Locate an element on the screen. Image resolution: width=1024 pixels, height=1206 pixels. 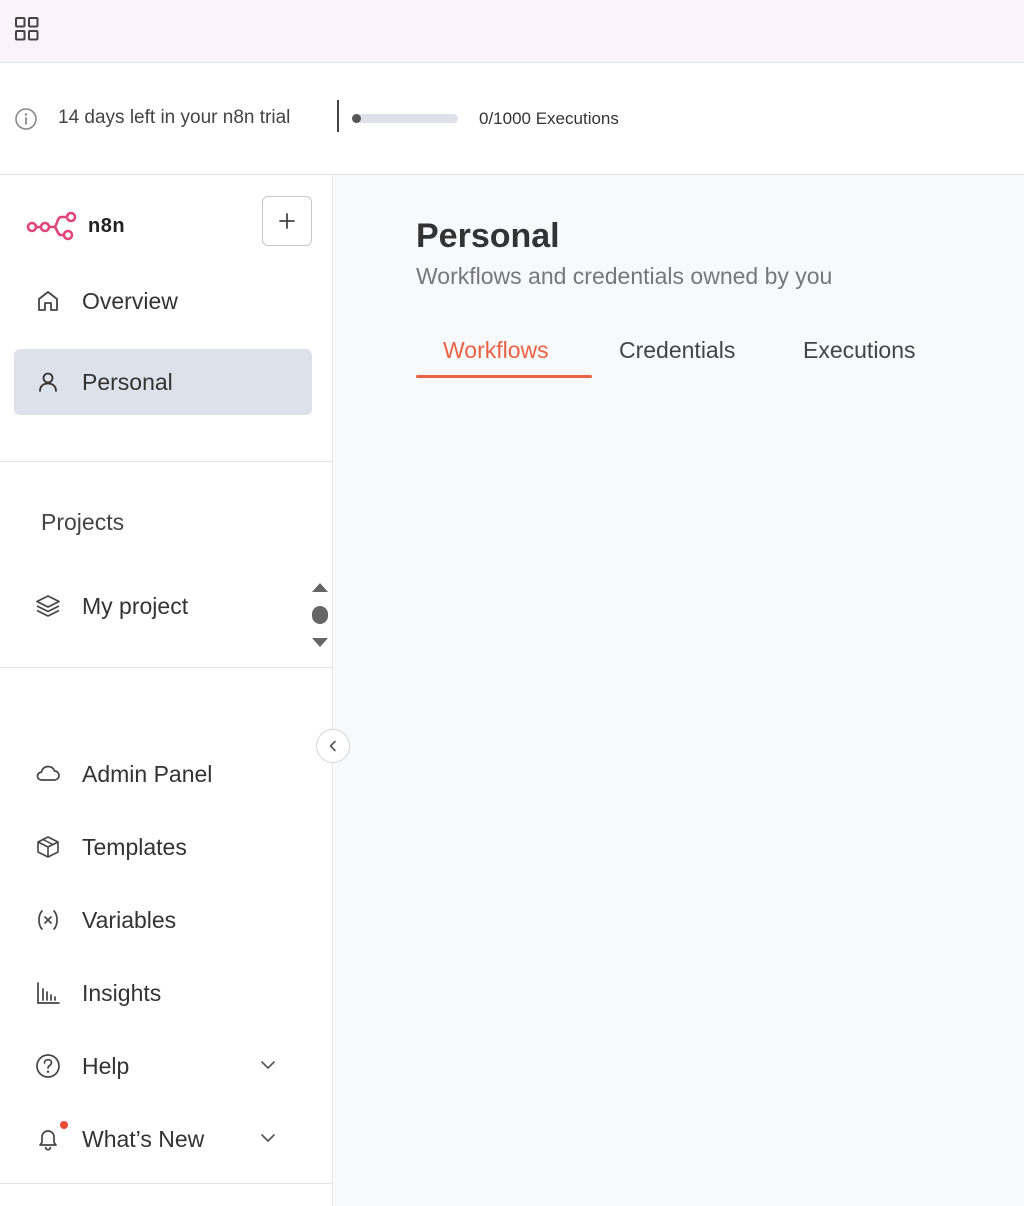
sidebar-item-variables: Variables is located at coordinates (163, 920).